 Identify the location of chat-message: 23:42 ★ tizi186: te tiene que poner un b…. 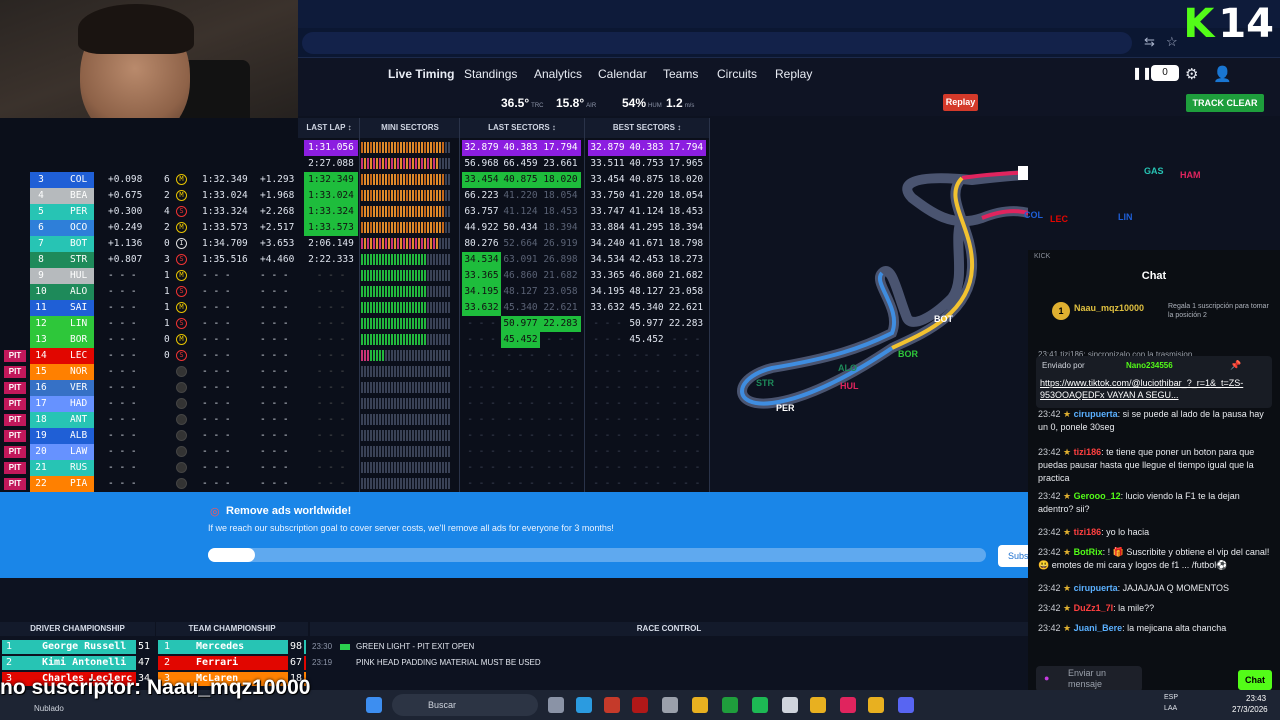
(1156, 465).